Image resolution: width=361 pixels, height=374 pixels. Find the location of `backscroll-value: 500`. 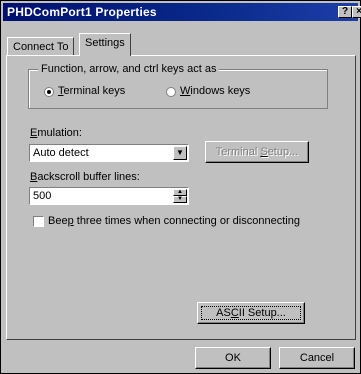

backscroll-value: 500 is located at coordinates (42, 196).